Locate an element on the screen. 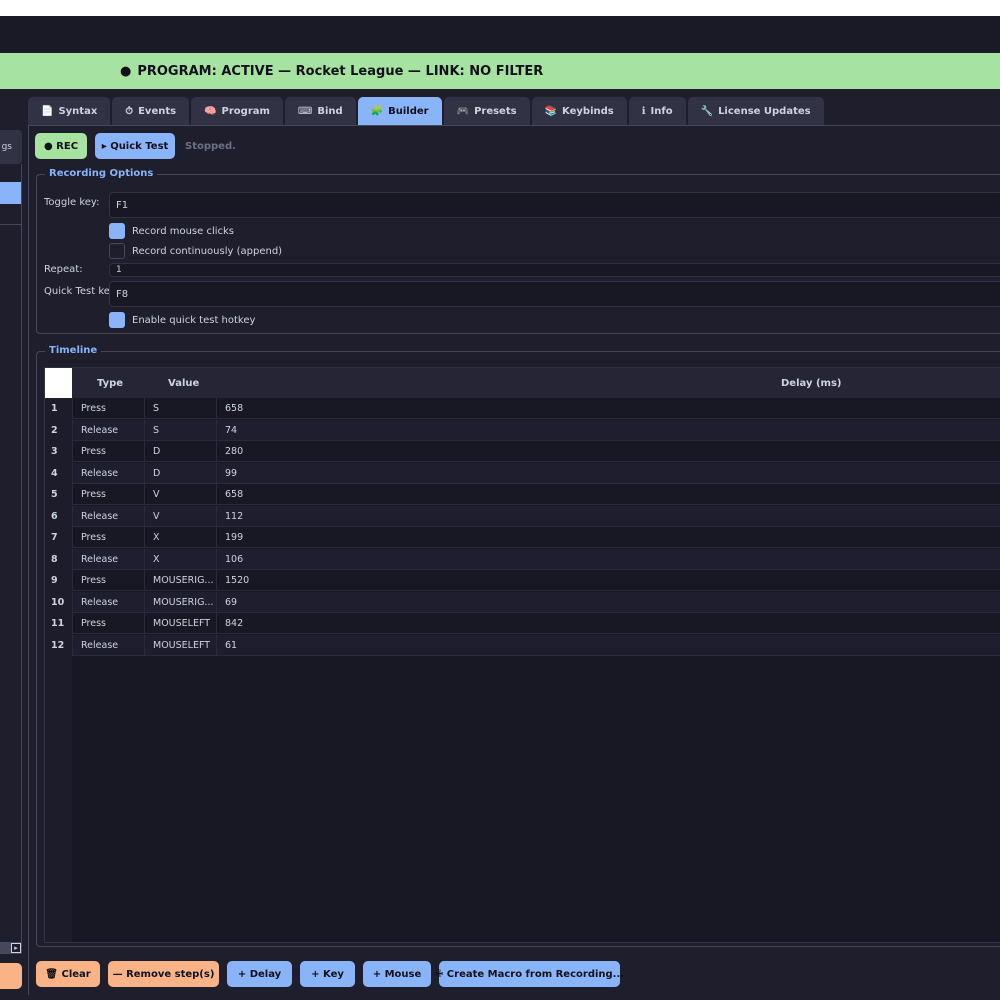 Image resolution: width=1000 pixels, height=1000 pixels. column-header-delay: Delay (ms) is located at coordinates (811, 383).